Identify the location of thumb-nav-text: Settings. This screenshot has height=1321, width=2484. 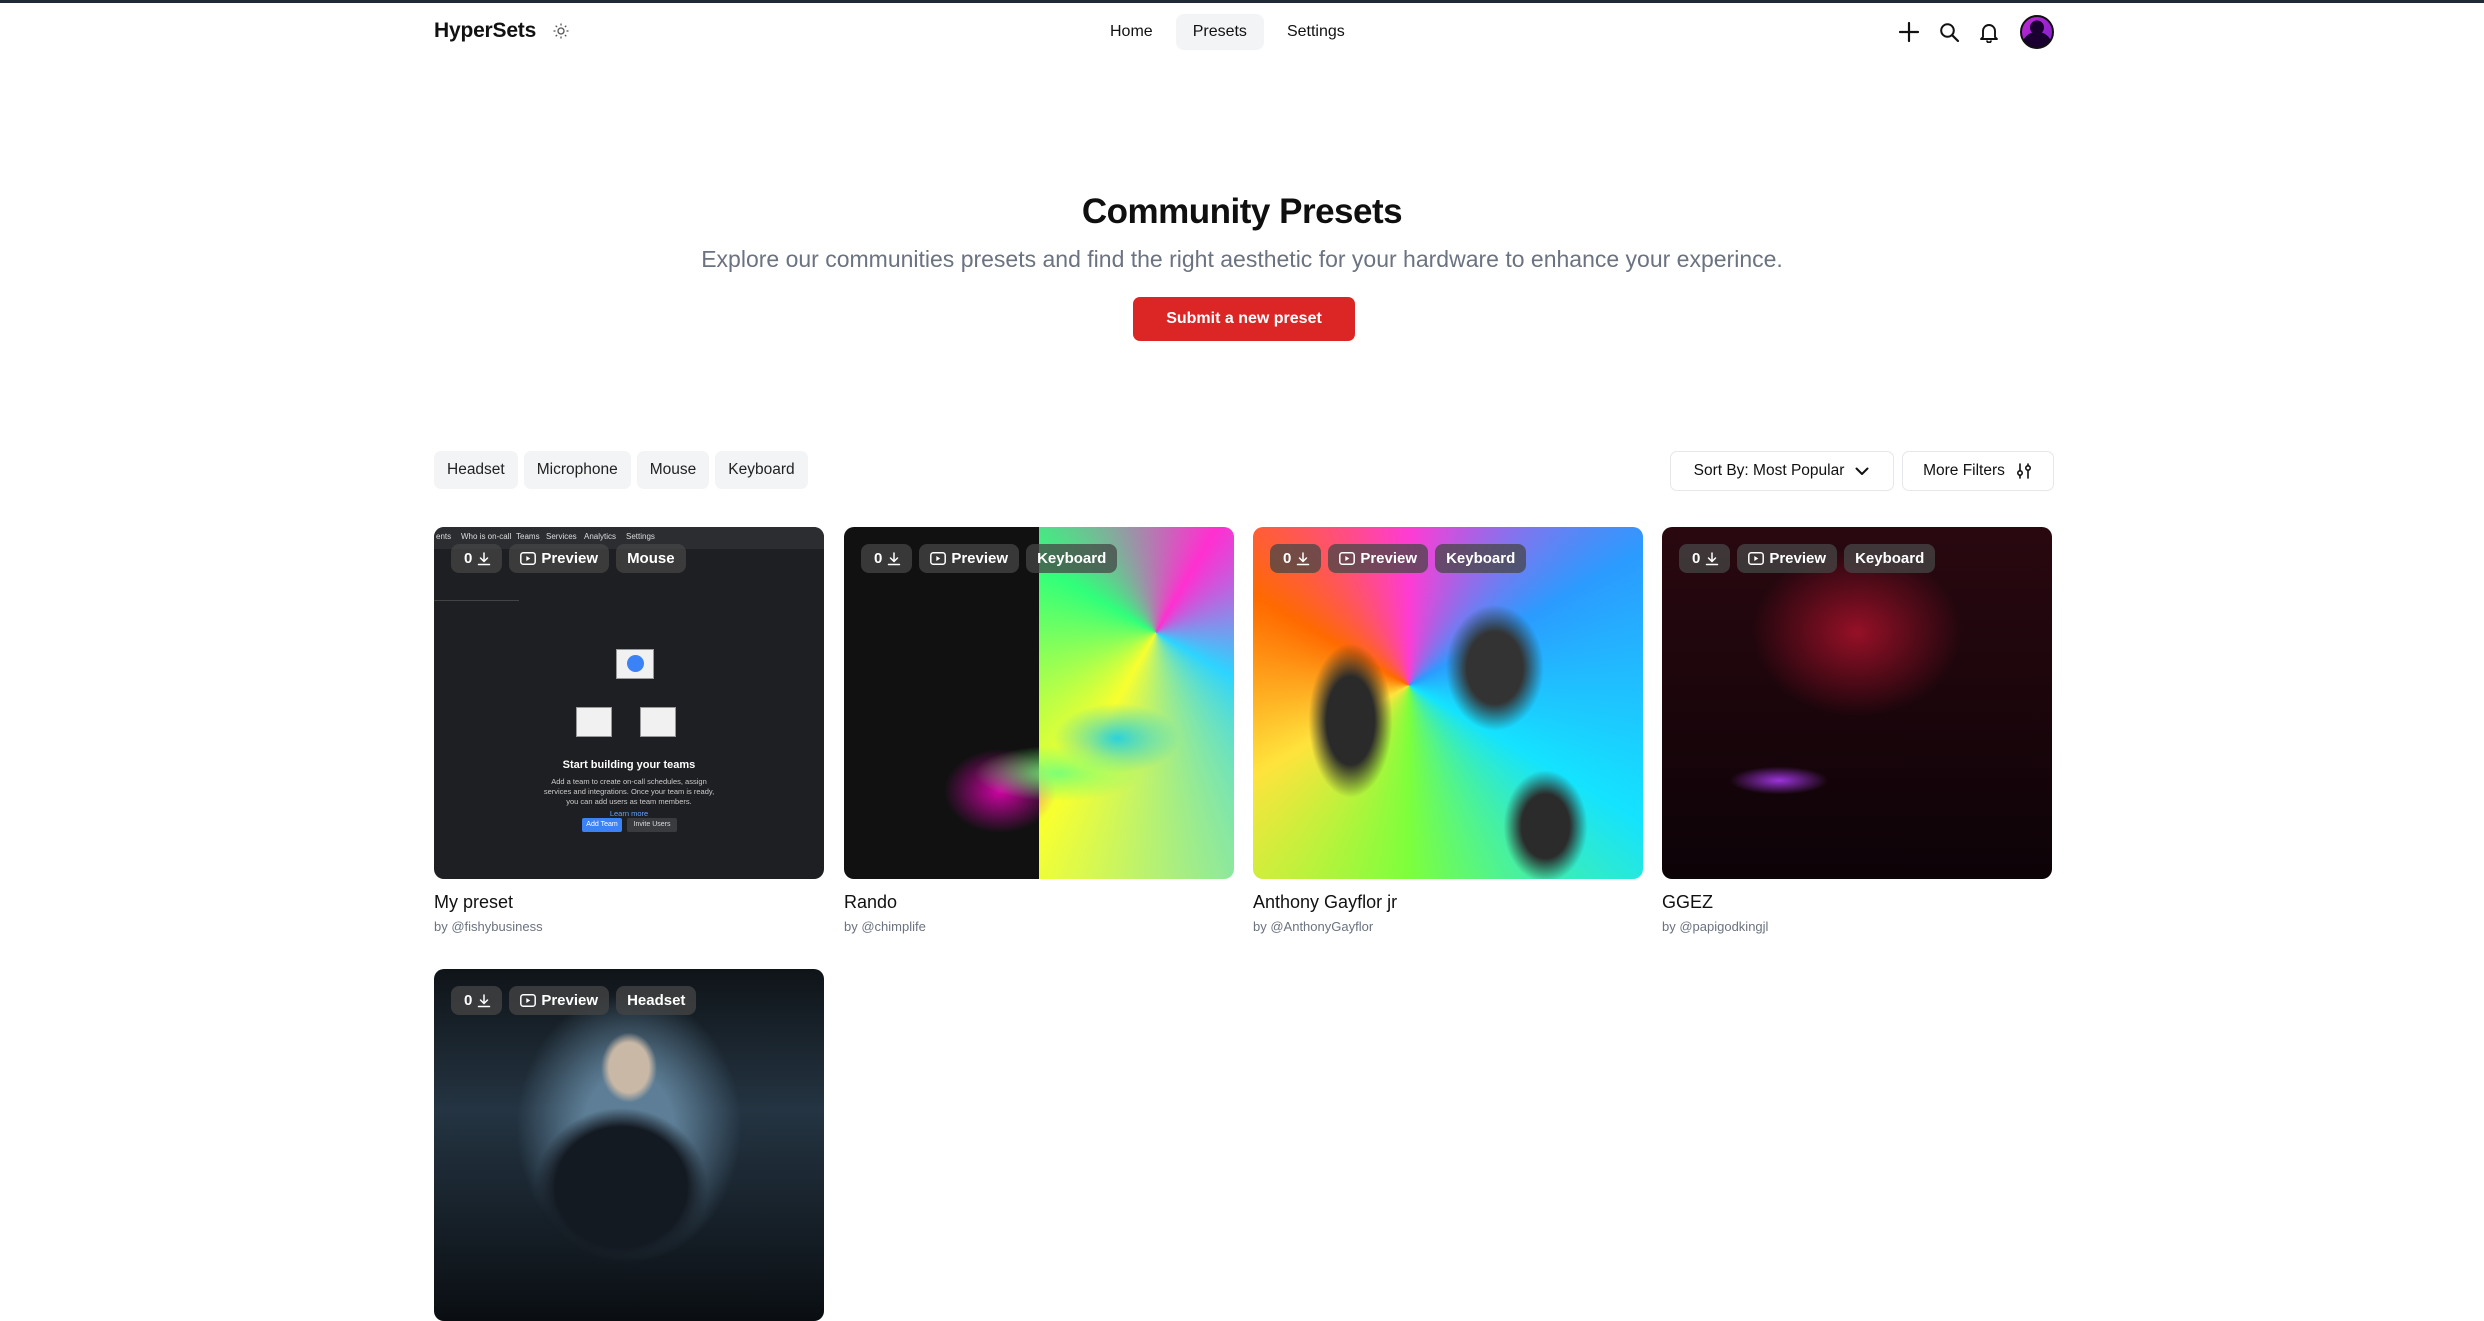
(640, 536).